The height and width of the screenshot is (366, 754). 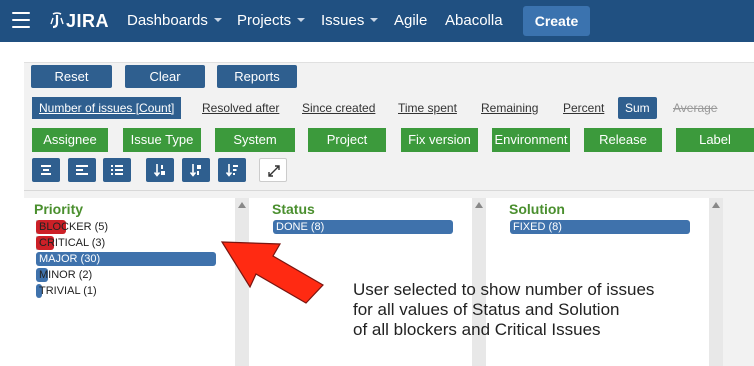 I want to click on nav-agile: Agile, so click(x=410, y=21).